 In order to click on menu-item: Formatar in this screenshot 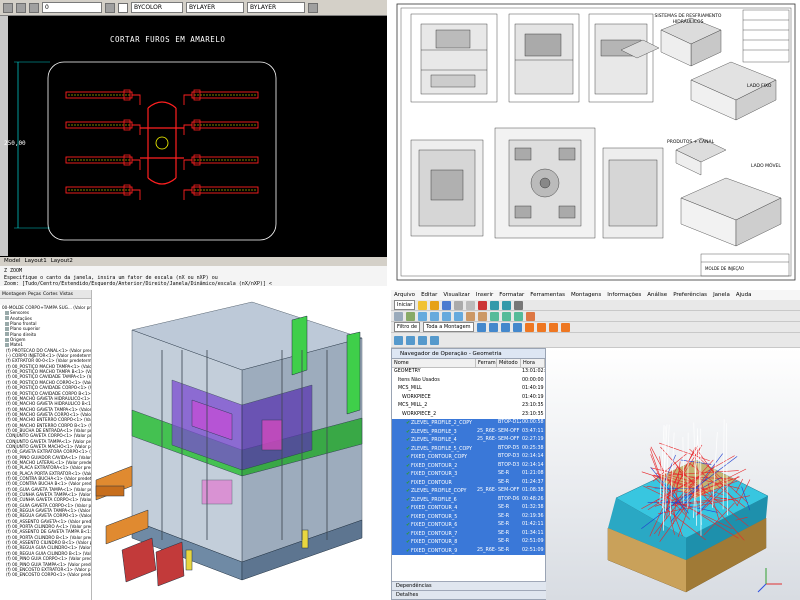, I will do `click(511, 295)`.